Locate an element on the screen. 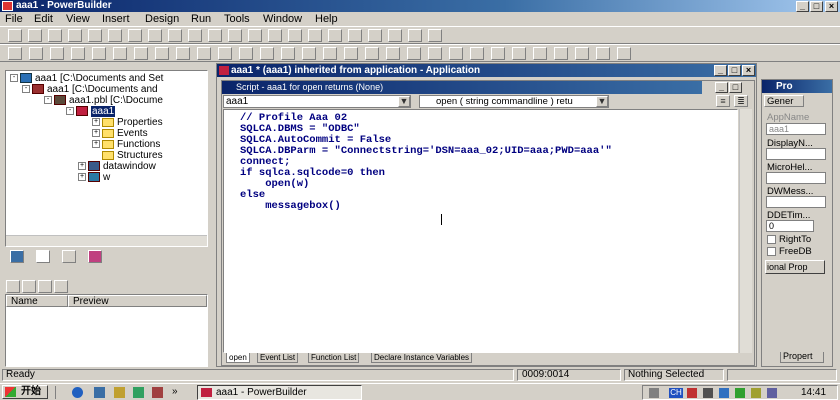 This screenshot has height=400, width=840. list-view-icon: ≡ is located at coordinates (723, 101).